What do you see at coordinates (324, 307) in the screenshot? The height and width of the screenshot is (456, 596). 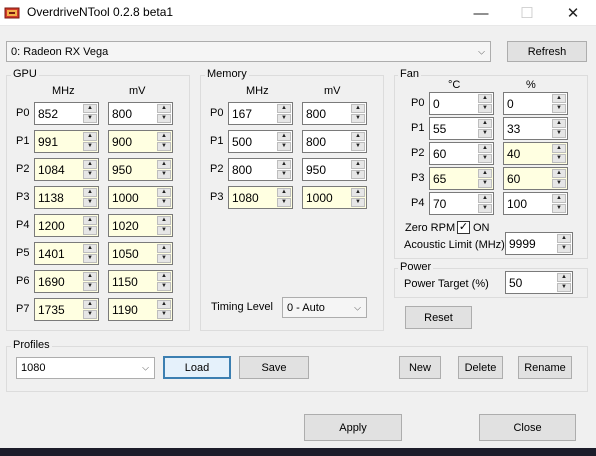 I see `timing-level-select: 0 - Auto ⌵` at bounding box center [324, 307].